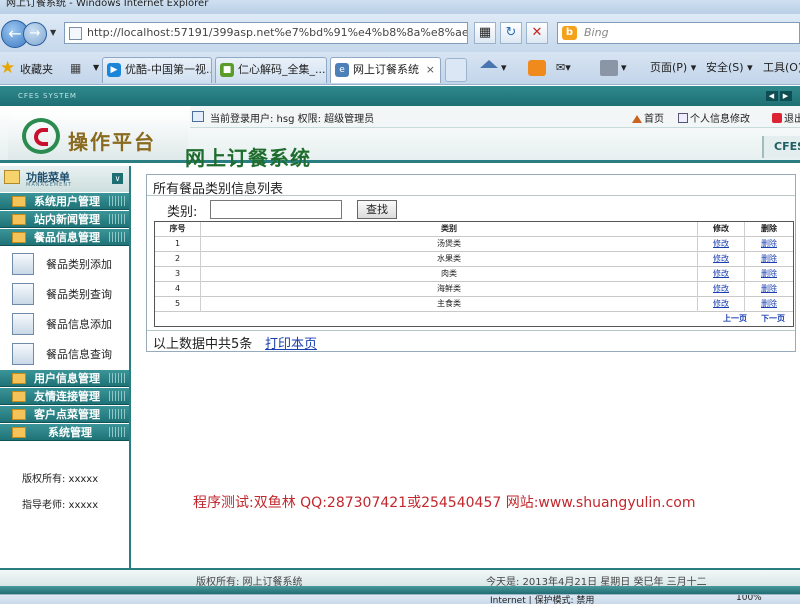 This screenshot has width=800, height=604. What do you see at coordinates (563, 68) in the screenshot?
I see `mail-button: ✉▾` at bounding box center [563, 68].